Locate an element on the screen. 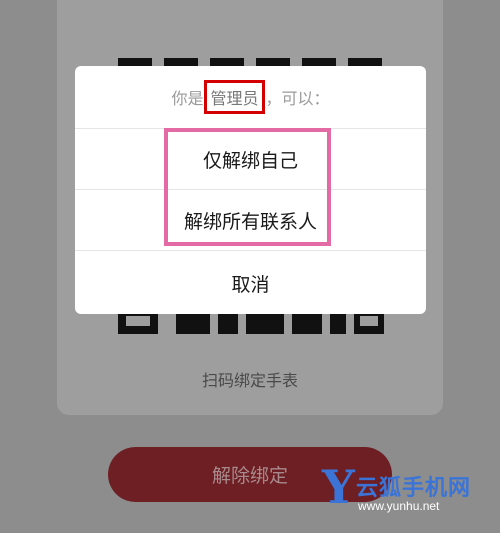 The image size is (500, 533). watermark-site-name: 云狐手机网 is located at coordinates (414, 488).